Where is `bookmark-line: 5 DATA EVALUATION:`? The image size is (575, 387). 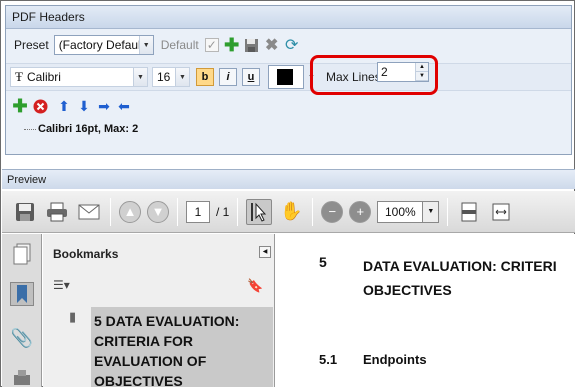
bookmark-line: 5 DATA EVALUATION: is located at coordinates (167, 321).